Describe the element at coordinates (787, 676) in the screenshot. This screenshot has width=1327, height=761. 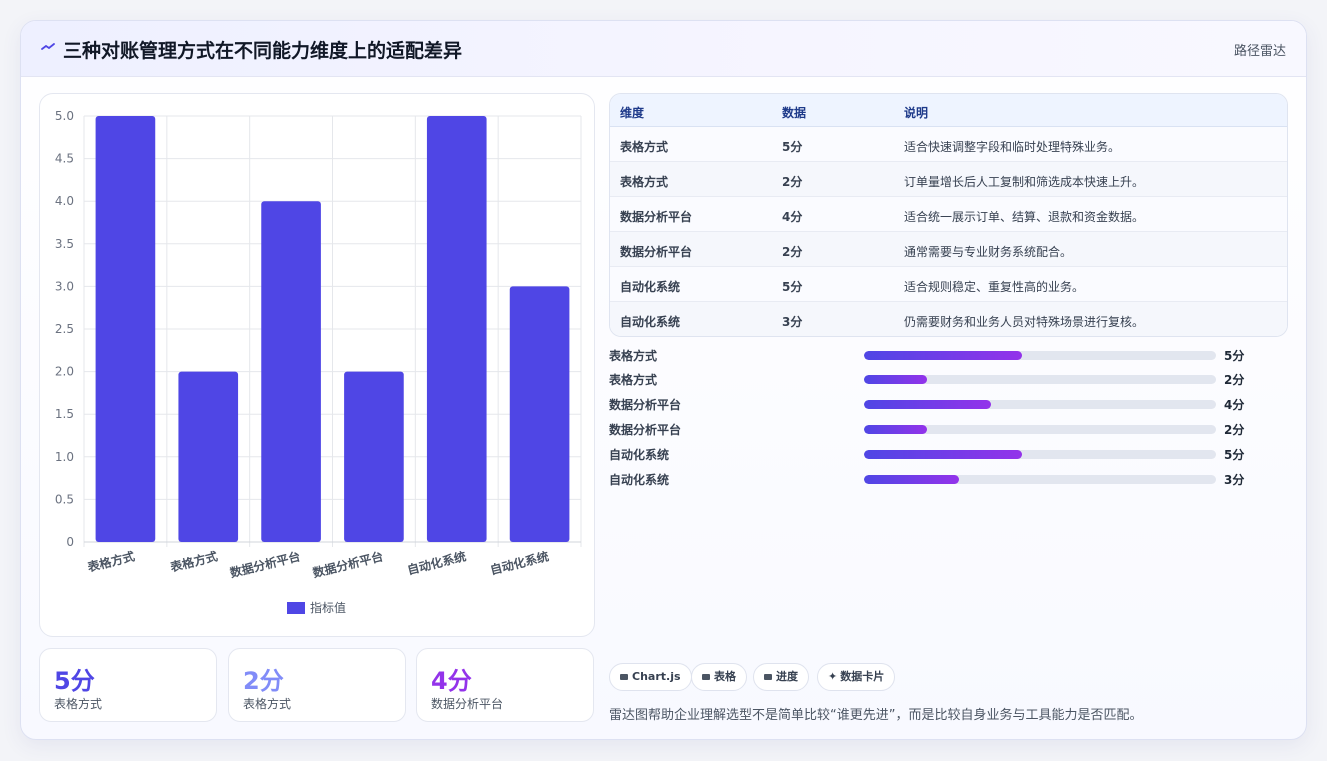
I see `chip-label: 进度` at that location.